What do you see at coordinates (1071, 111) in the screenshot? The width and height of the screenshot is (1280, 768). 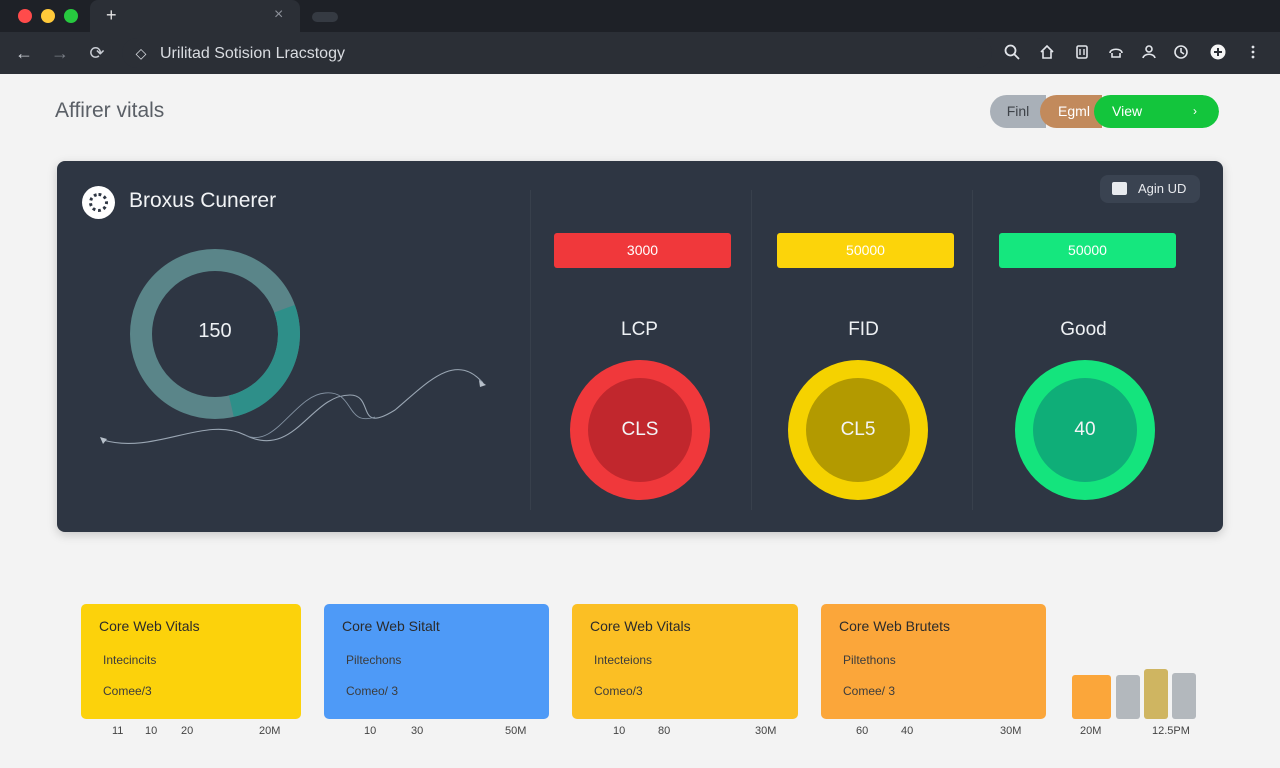 I see `segment-egml: Egml` at bounding box center [1071, 111].